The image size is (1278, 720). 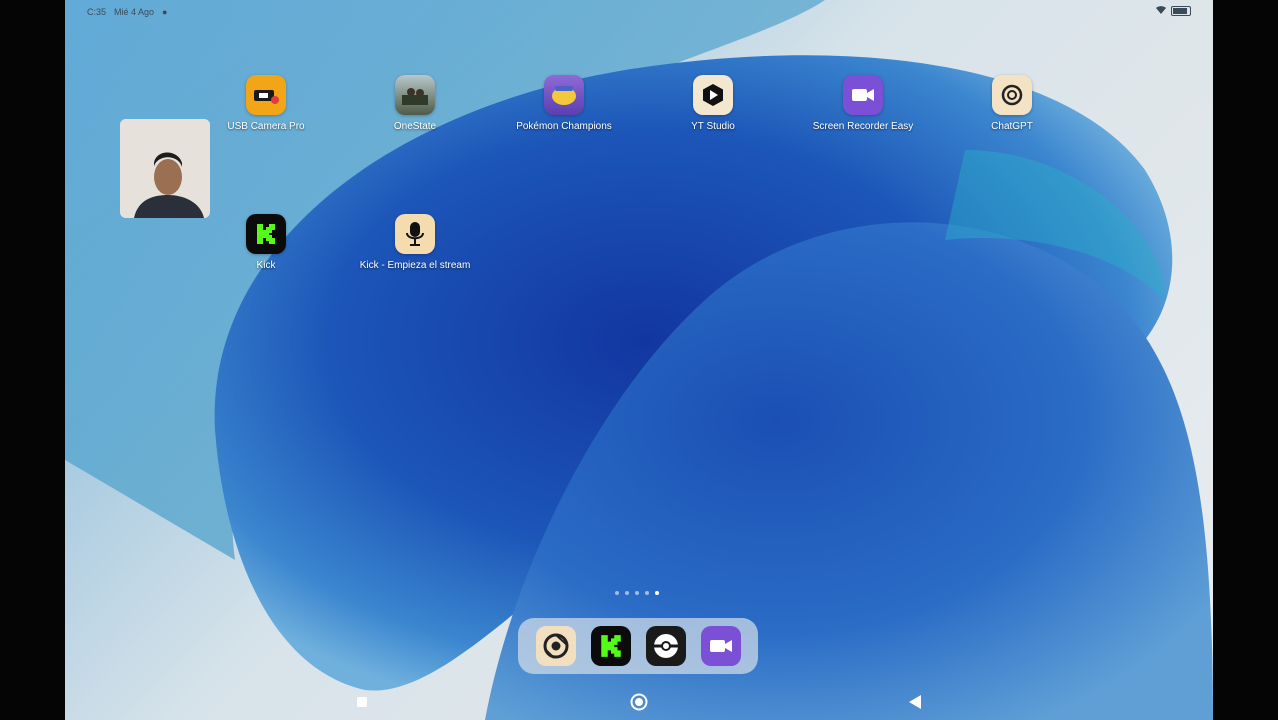 I want to click on recents-button, so click(x=362, y=702).